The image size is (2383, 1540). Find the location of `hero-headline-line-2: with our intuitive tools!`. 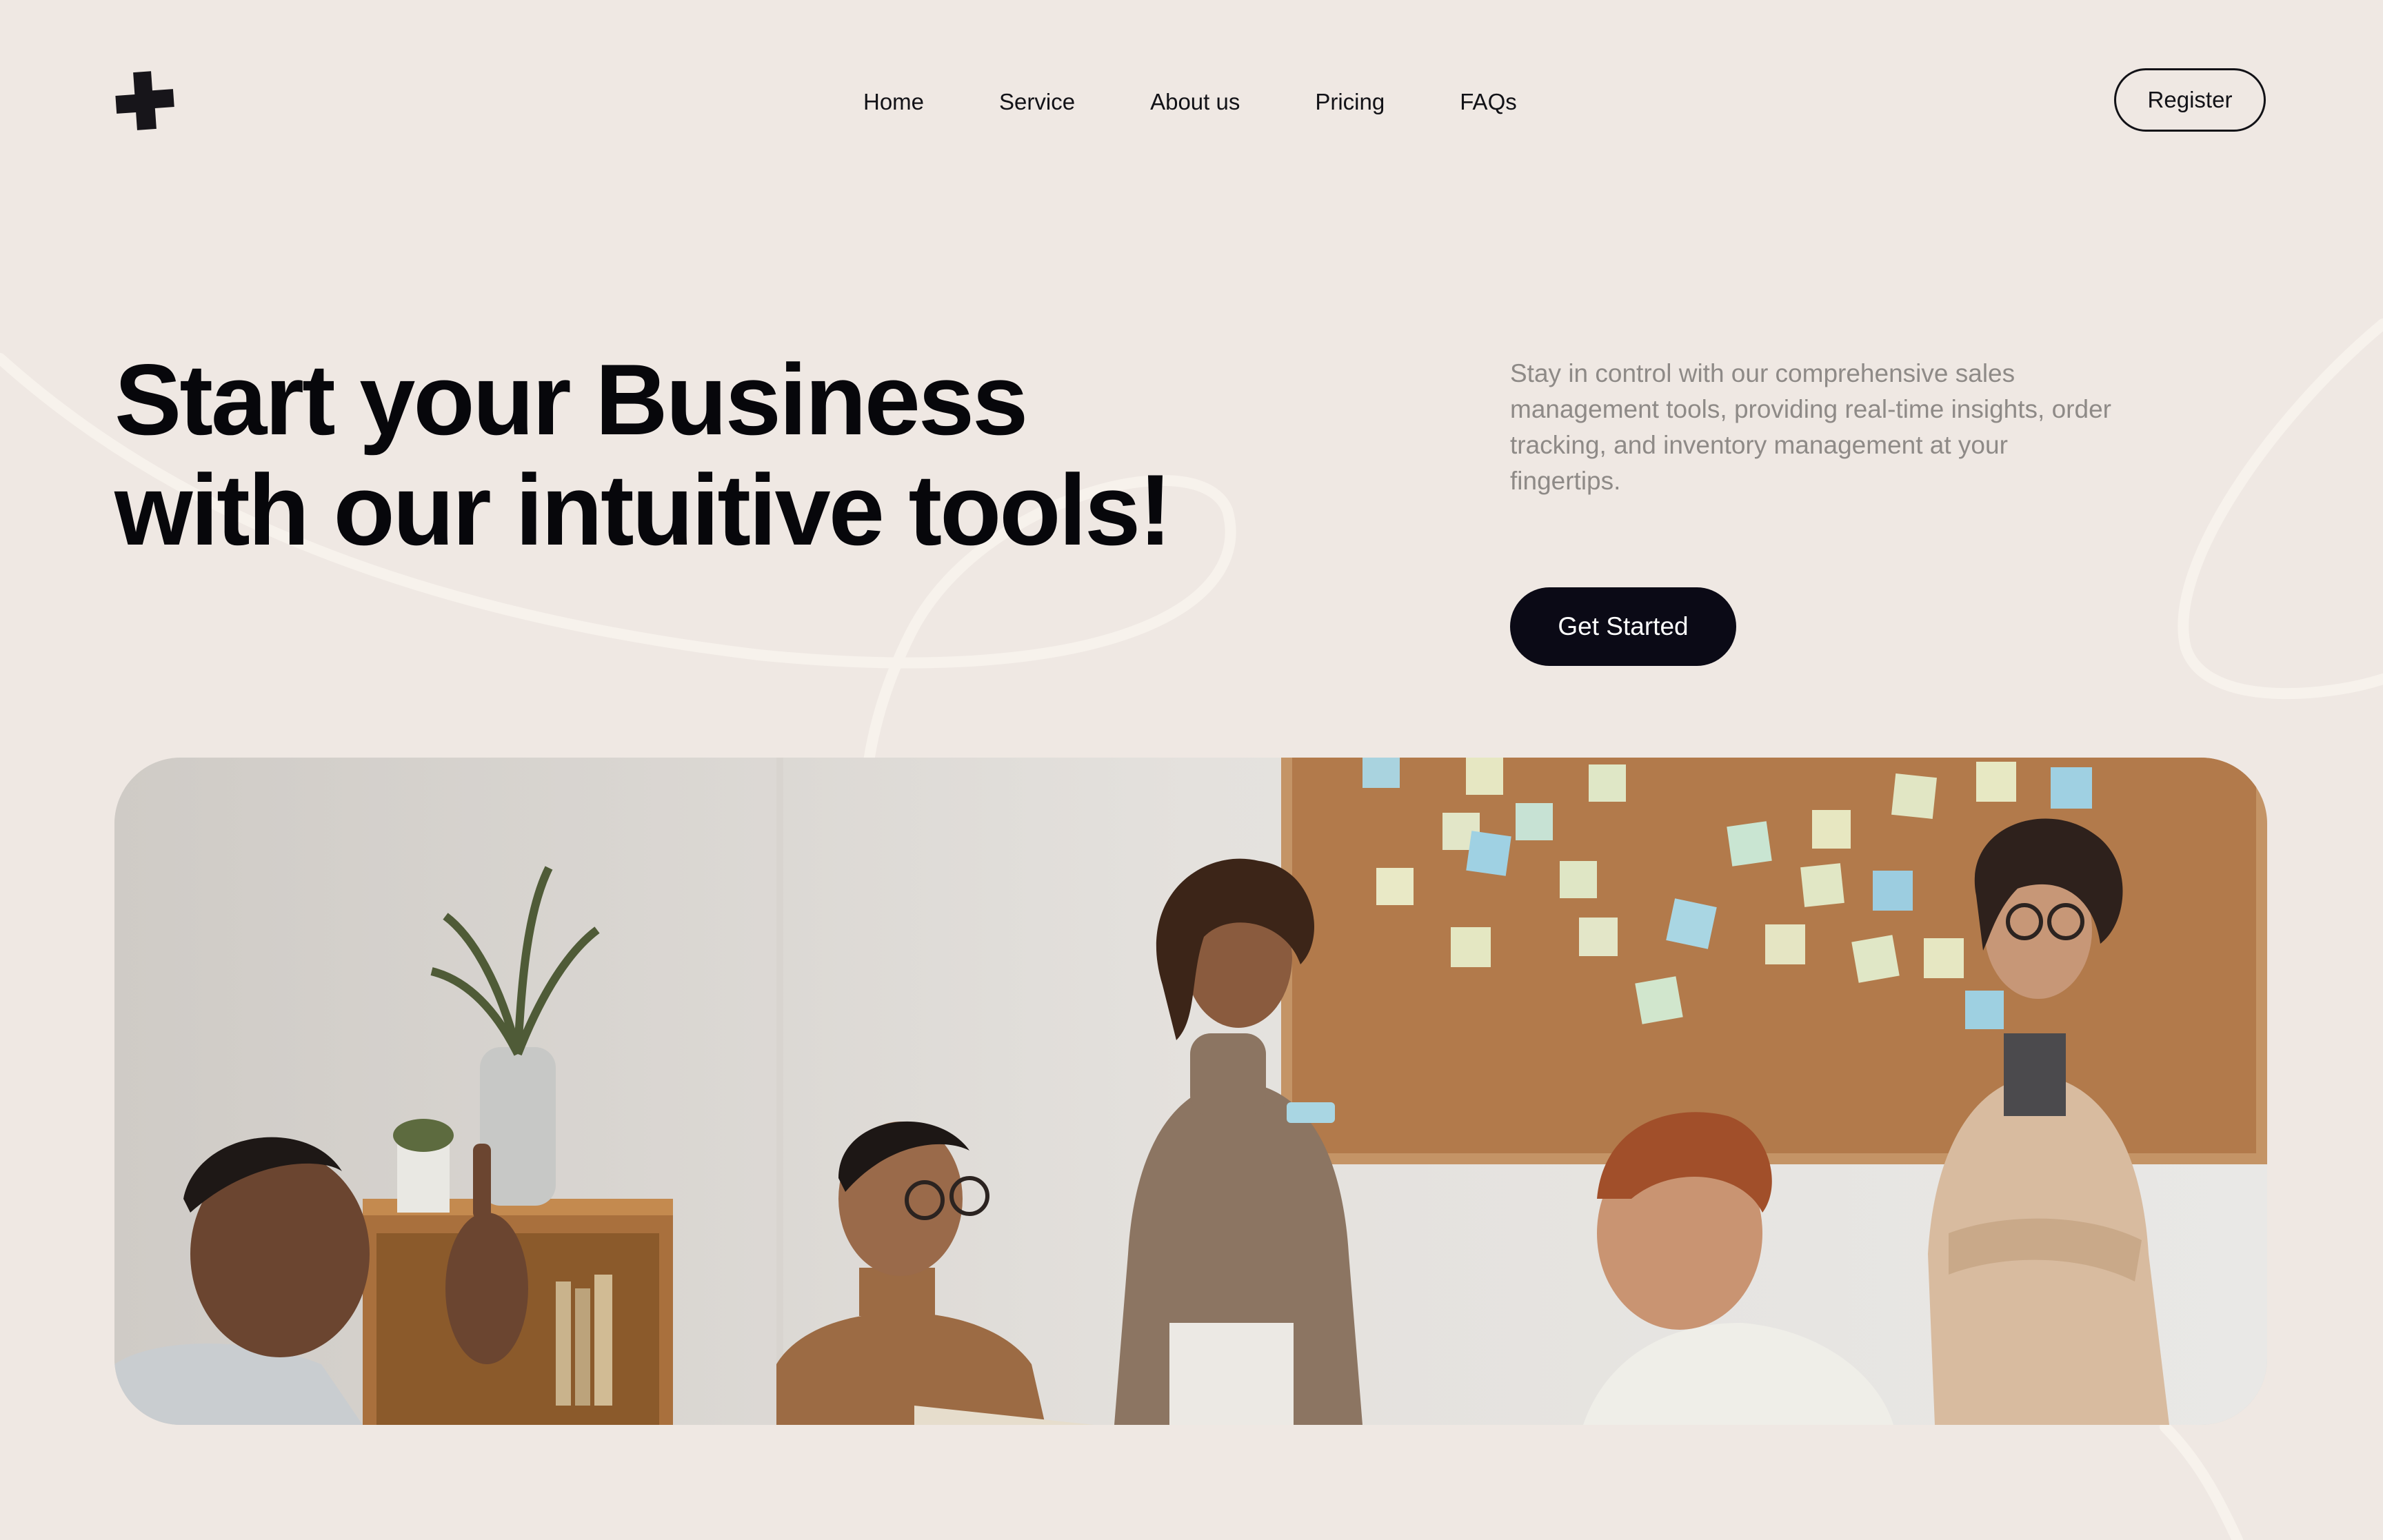

hero-headline-line-2: with our intuitive tools! is located at coordinates (643, 510).